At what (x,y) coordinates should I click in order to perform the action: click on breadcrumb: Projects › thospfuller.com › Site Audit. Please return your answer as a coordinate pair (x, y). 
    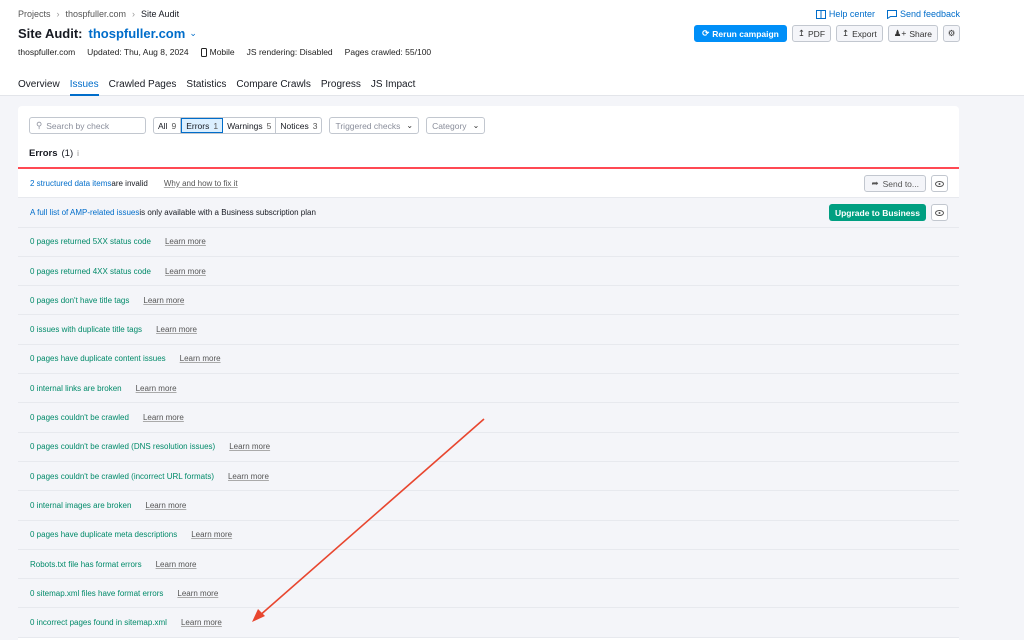
    Looking at the image, I should click on (98, 14).